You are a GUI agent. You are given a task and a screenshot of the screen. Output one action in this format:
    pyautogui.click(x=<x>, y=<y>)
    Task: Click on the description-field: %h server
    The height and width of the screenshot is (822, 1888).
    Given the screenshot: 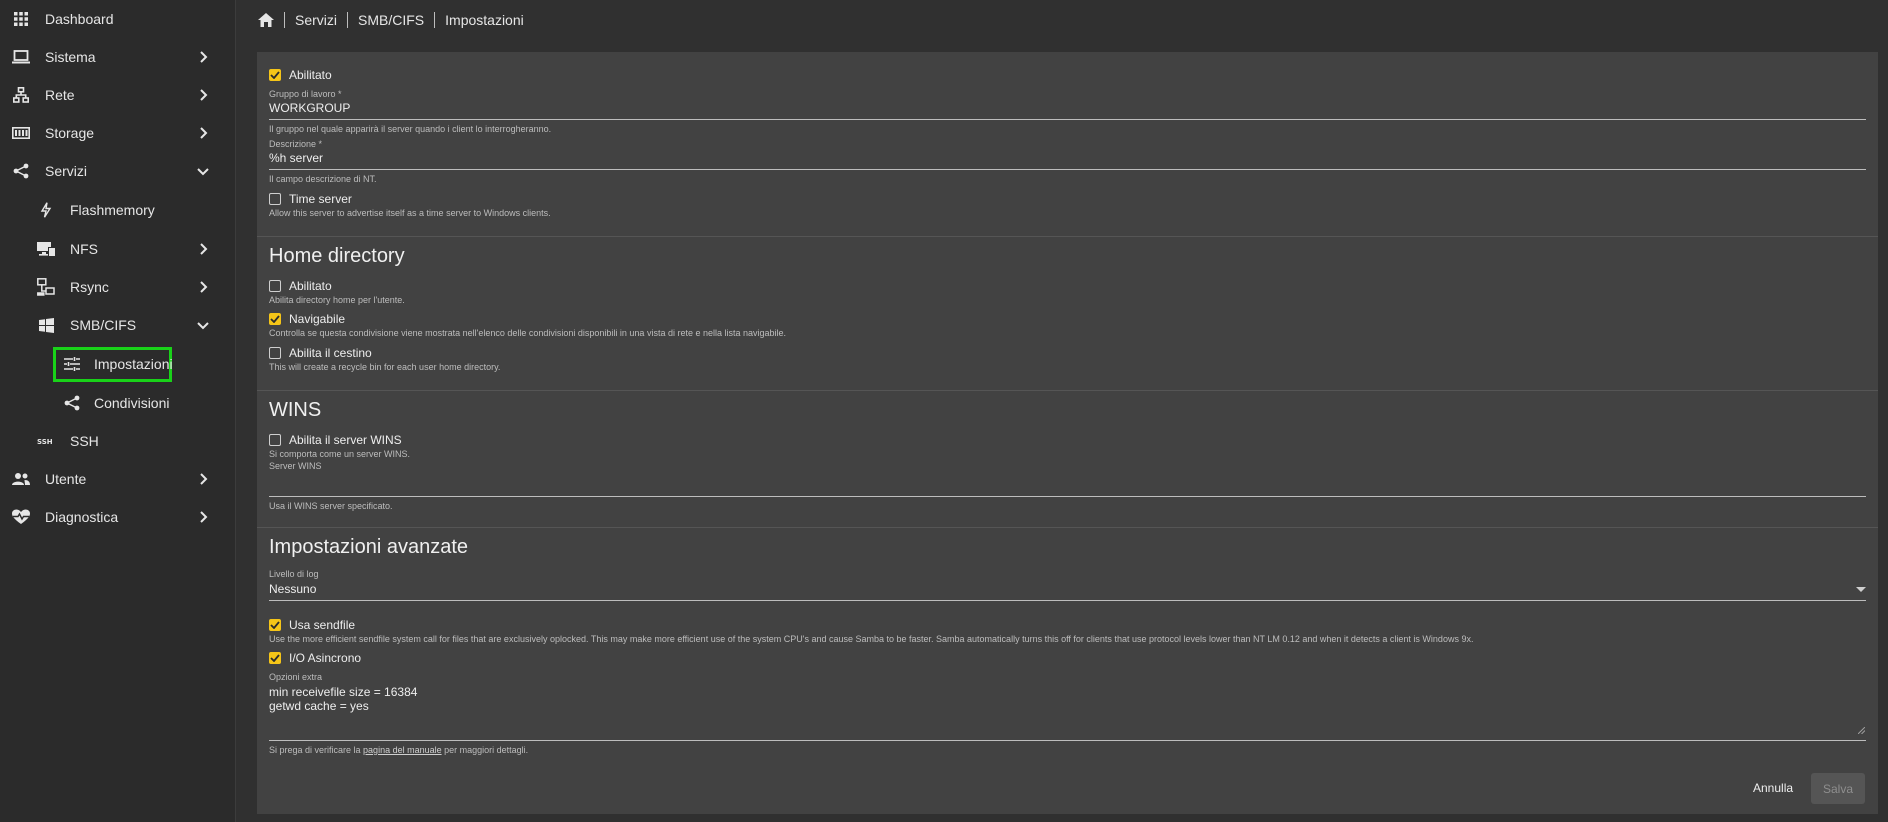 What is the action you would take?
    pyautogui.click(x=296, y=158)
    